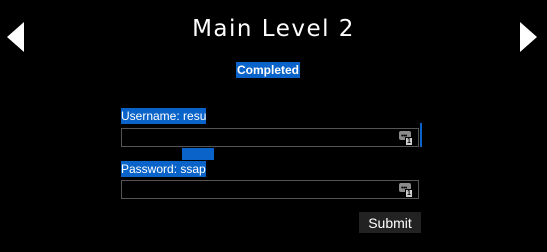 Image resolution: width=547 pixels, height=252 pixels. What do you see at coordinates (260, 137) in the screenshot?
I see `username-input` at bounding box center [260, 137].